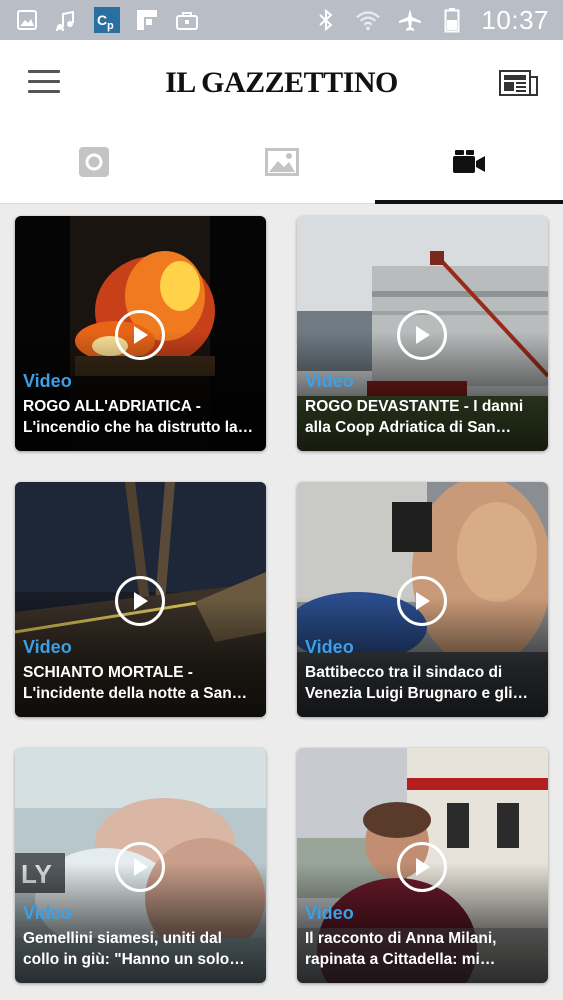 The image size is (563, 1000). What do you see at coordinates (67, 20) in the screenshot?
I see `music-notification-icon` at bounding box center [67, 20].